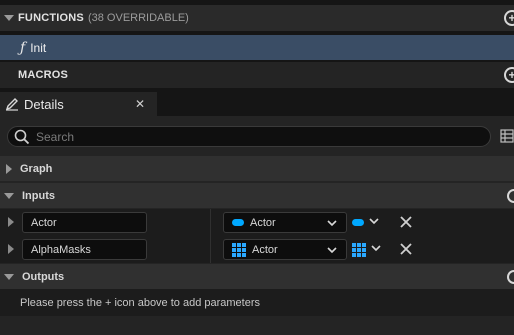 The height and width of the screenshot is (335, 514). I want to click on category-outputs: Outputs, so click(257, 276).